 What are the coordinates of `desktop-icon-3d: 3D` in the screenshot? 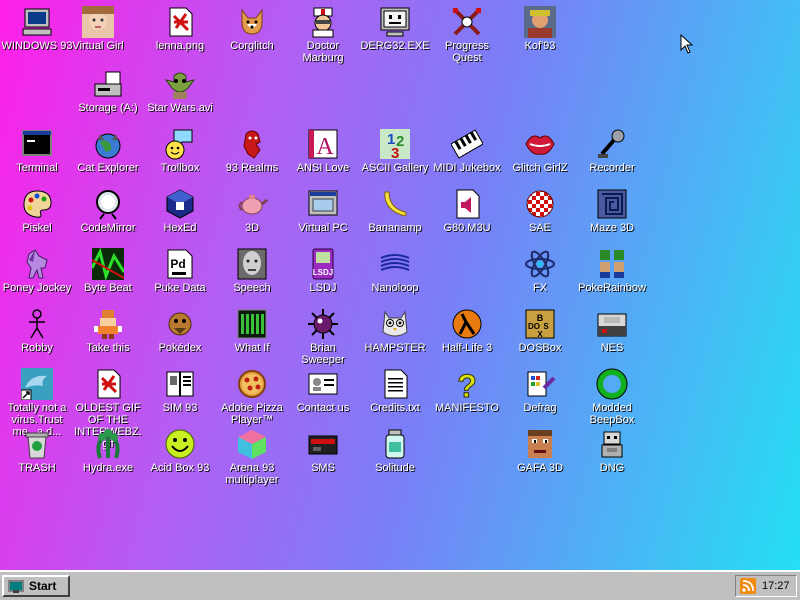 It's located at (252, 211).